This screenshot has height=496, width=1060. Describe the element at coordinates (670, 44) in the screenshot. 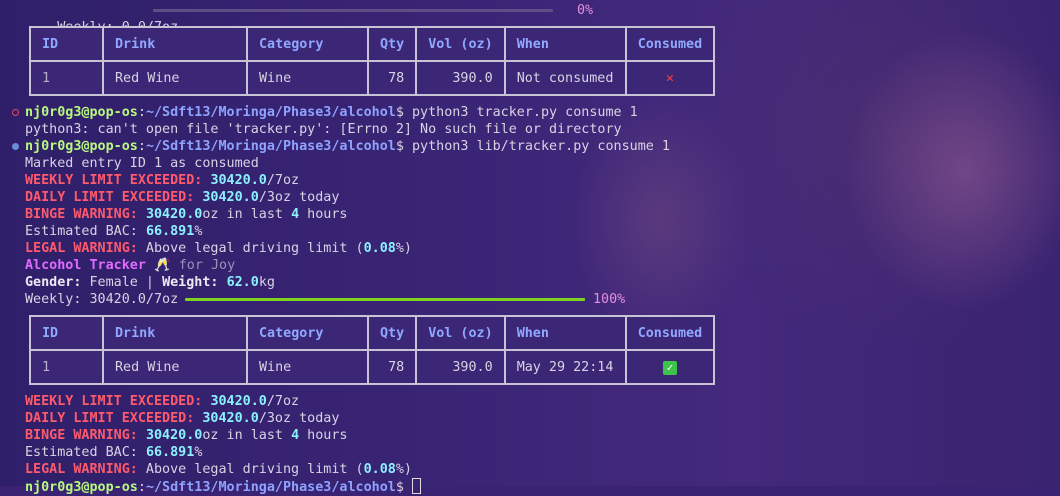

I see `col-consumed: Consumed` at that location.